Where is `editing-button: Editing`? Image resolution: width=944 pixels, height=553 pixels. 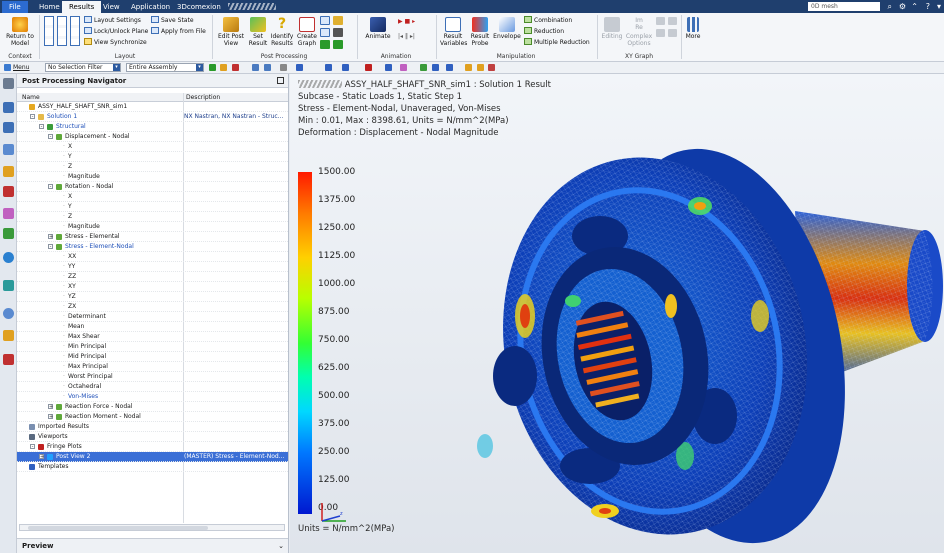
editing-button: Editing is located at coordinates (612, 28).